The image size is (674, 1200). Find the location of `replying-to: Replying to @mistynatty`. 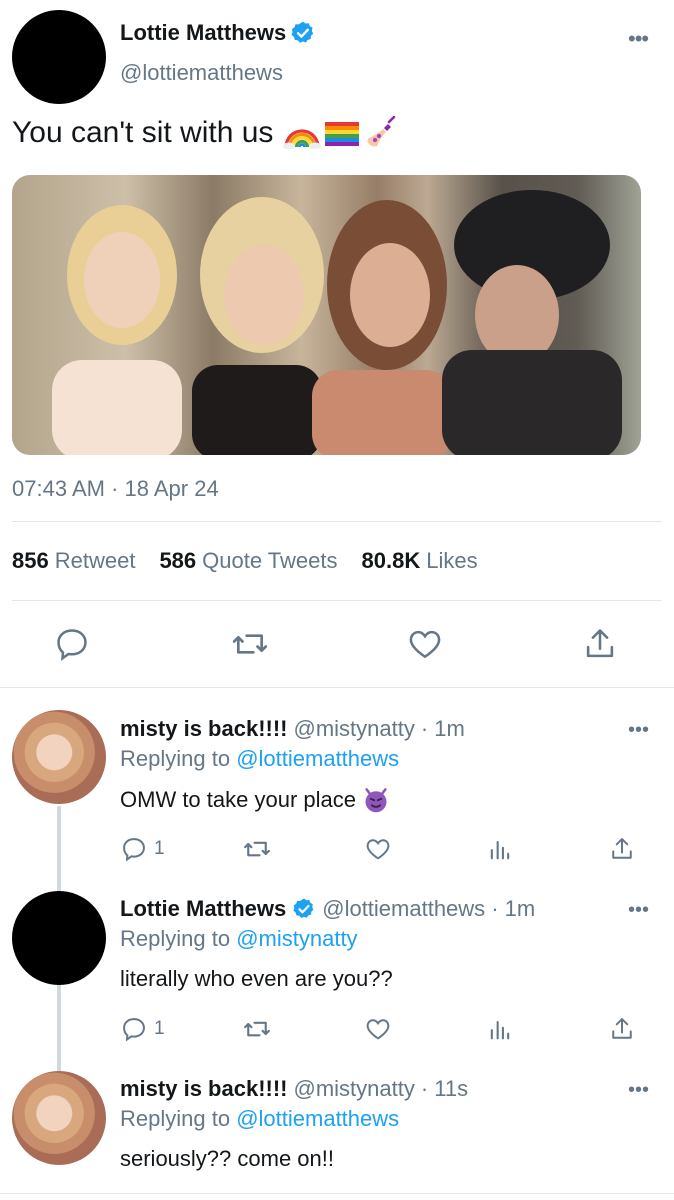

replying-to: Replying to @mistynatty is located at coordinates (239, 938).